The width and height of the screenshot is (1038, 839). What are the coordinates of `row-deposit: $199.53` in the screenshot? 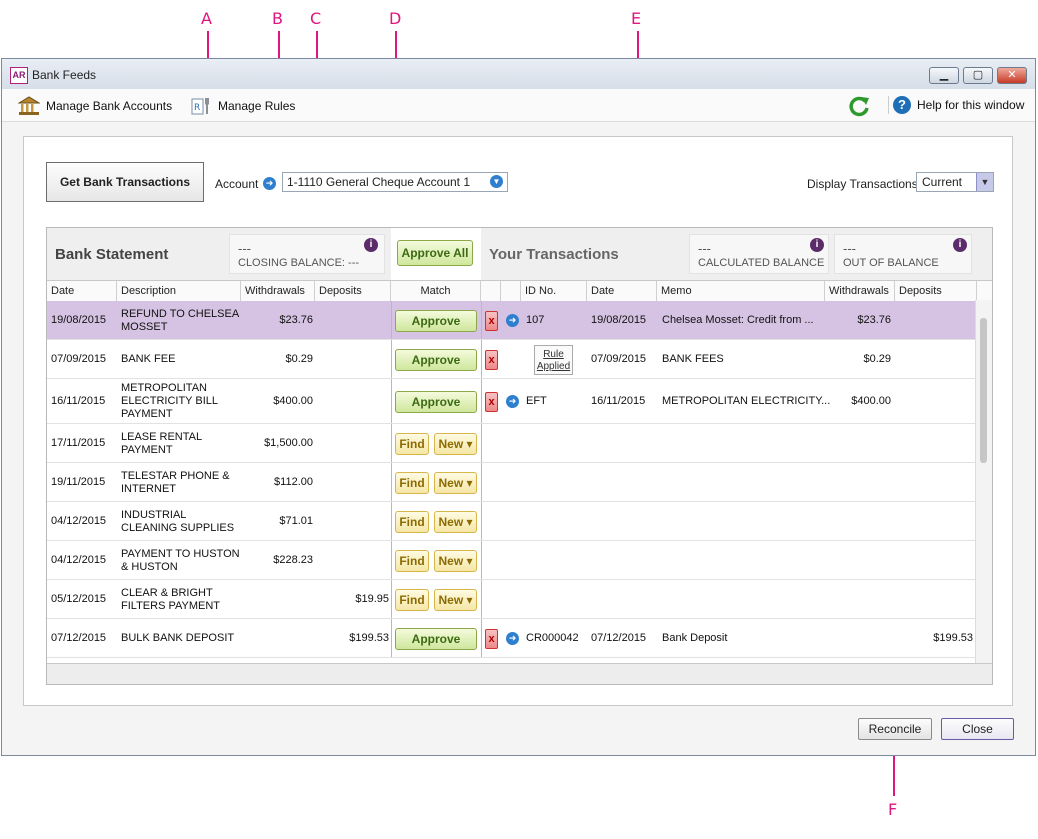 It's located at (369, 638).